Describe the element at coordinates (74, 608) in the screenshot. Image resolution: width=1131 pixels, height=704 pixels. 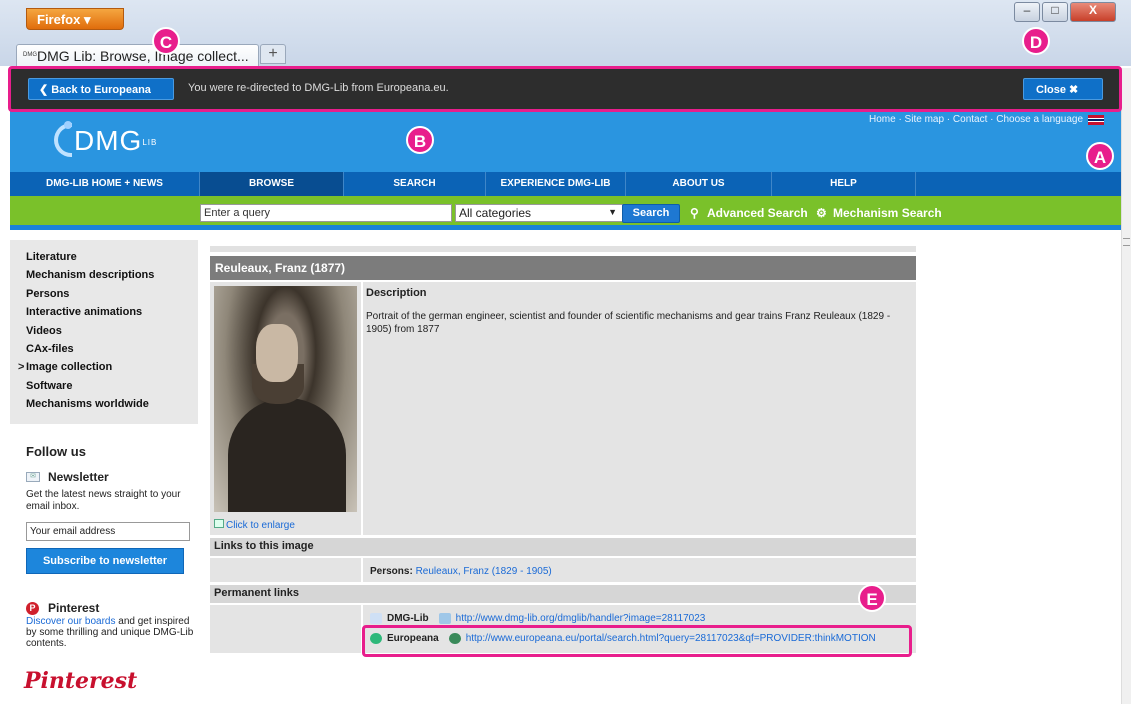
I see `pinterest-title: Pinterest` at that location.